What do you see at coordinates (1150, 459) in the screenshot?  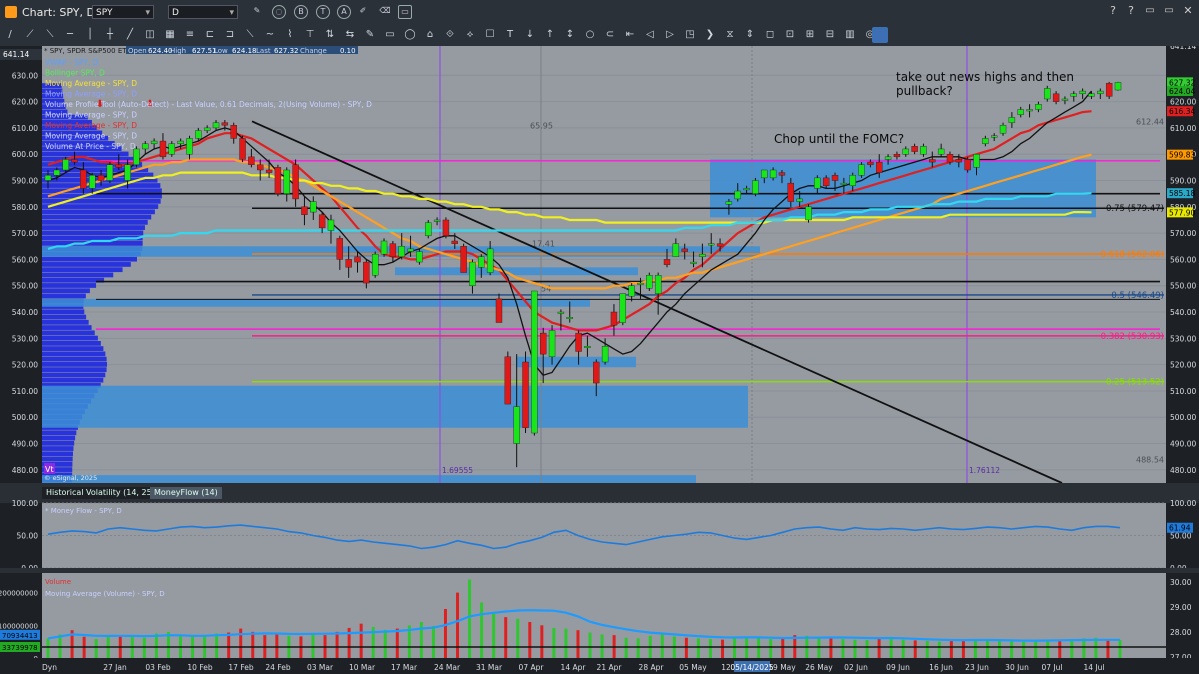 I see `trend-low-label: 488.54` at bounding box center [1150, 459].